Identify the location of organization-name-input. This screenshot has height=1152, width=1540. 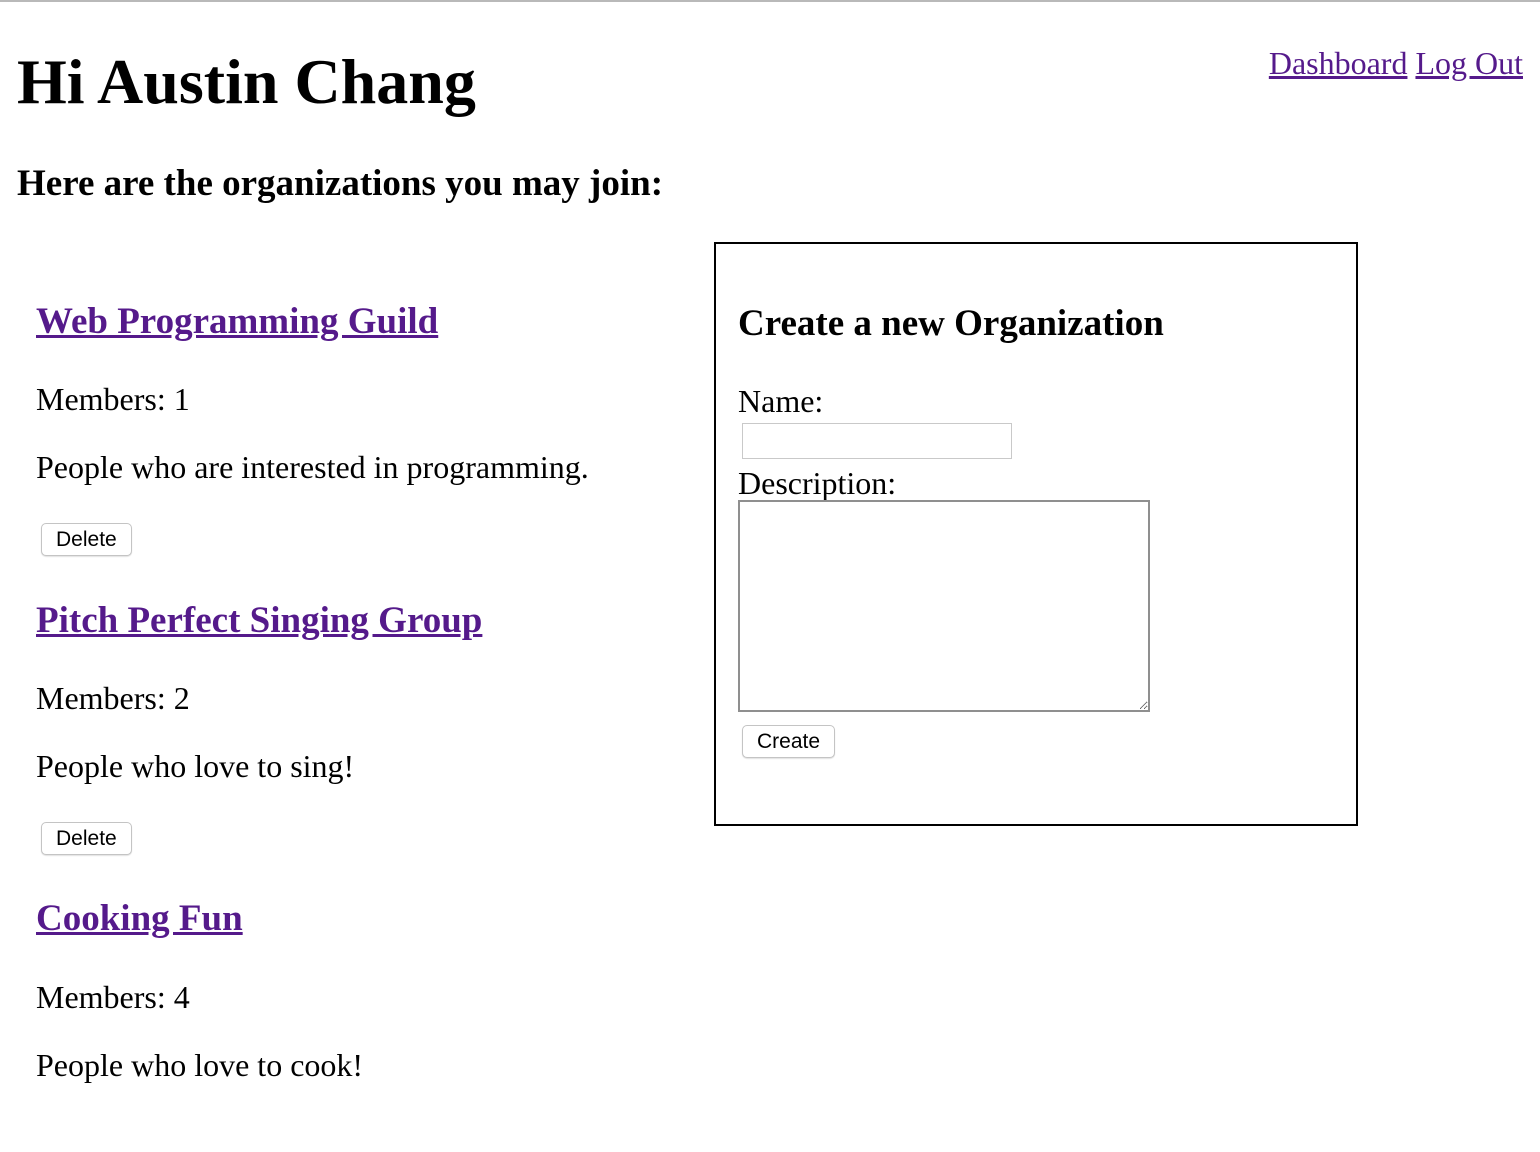
(877, 441).